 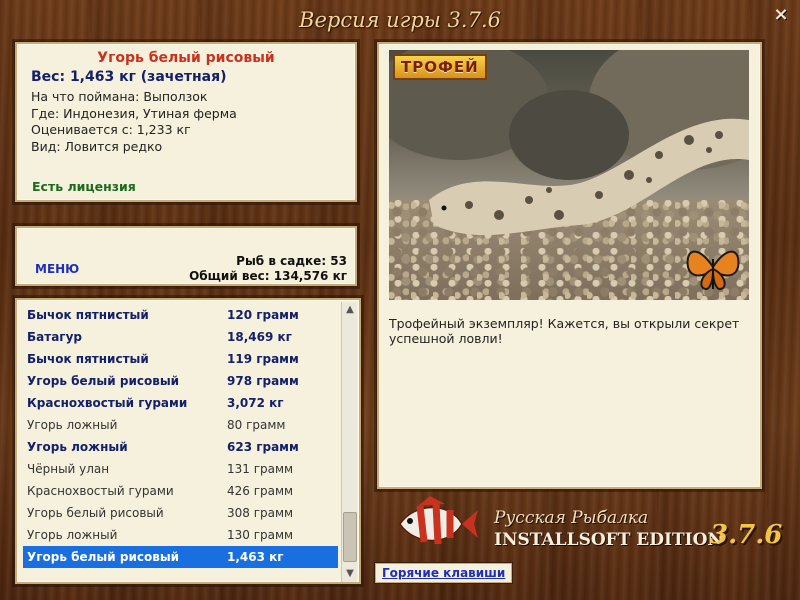 What do you see at coordinates (180, 425) in the screenshot?
I see `catch-list-row: Угорь ложный 80 грамм` at bounding box center [180, 425].